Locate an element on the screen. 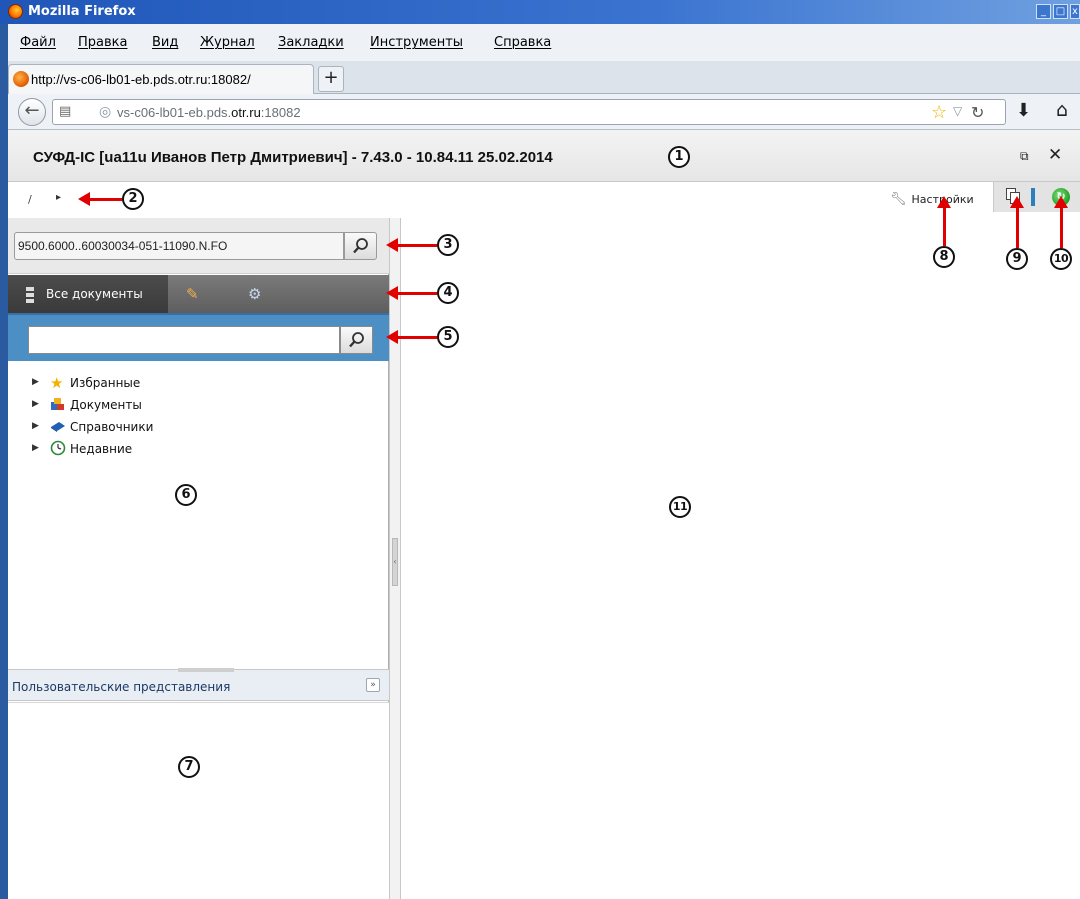  back-button: ← is located at coordinates (32, 112).